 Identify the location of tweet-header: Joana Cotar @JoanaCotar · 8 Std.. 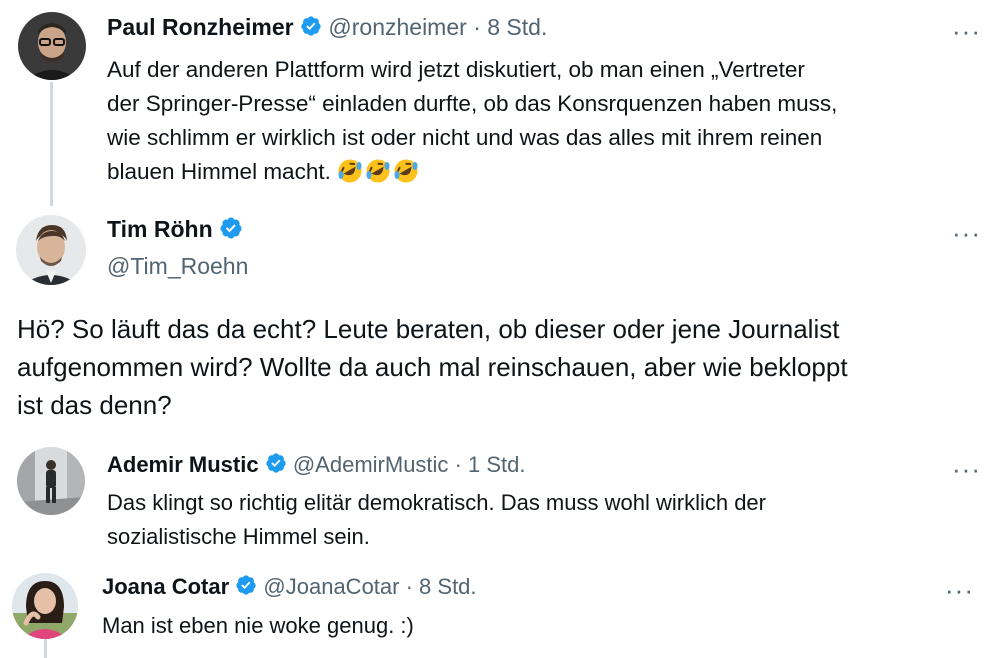
(289, 588).